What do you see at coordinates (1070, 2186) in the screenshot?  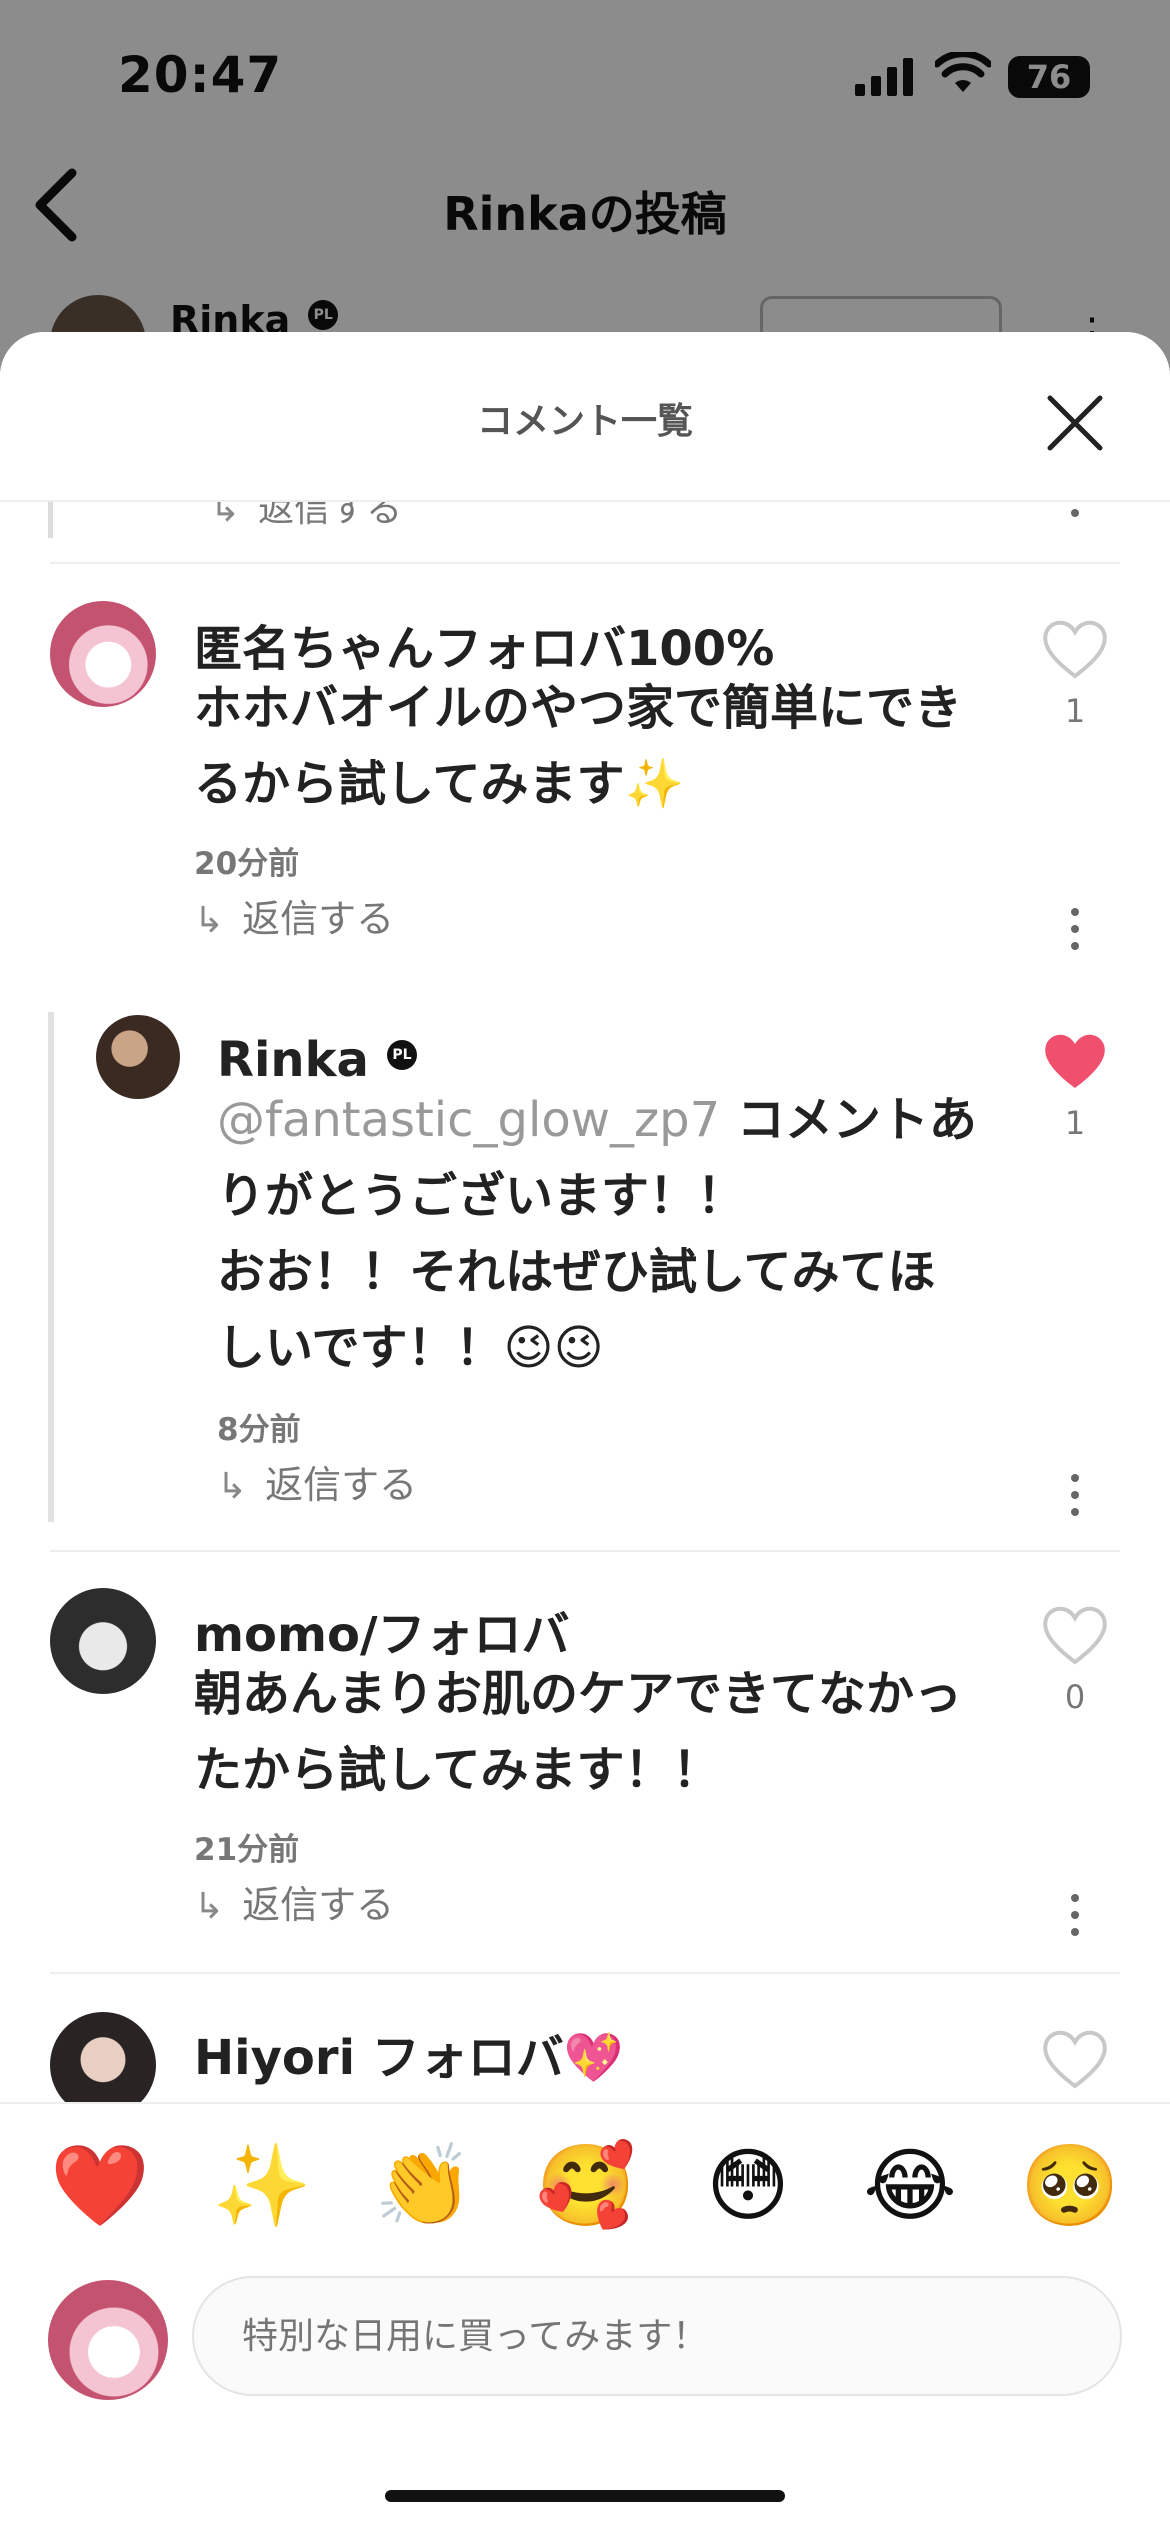 I see `emoji-pleading-button: 🥺` at bounding box center [1070, 2186].